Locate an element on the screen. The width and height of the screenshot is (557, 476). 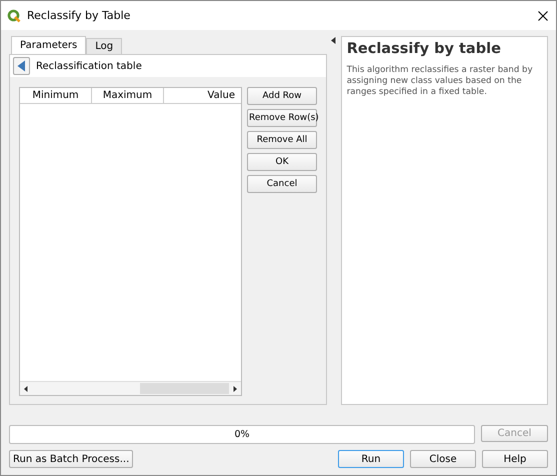
progress-text: 0% is located at coordinates (242, 434).